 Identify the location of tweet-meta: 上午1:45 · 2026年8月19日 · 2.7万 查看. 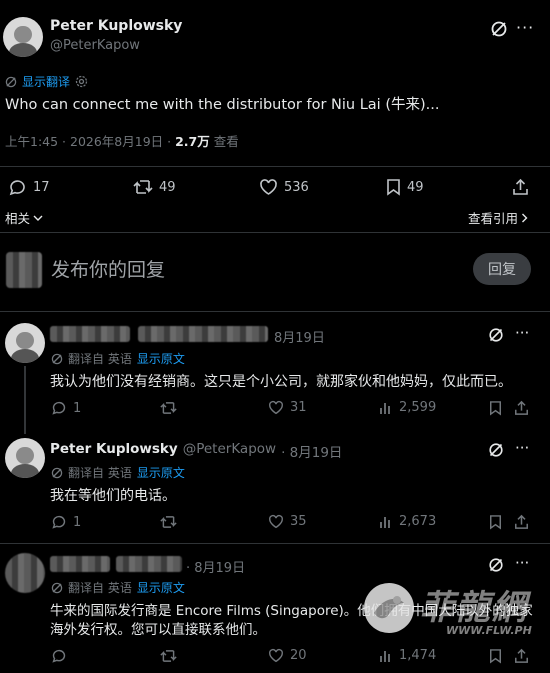
(122, 140).